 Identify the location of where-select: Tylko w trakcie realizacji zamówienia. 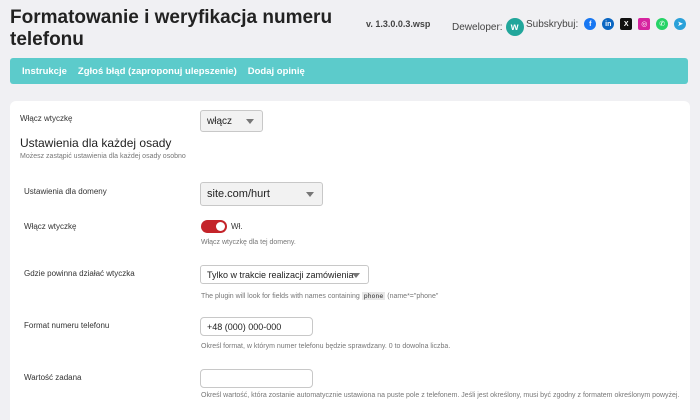
(284, 274).